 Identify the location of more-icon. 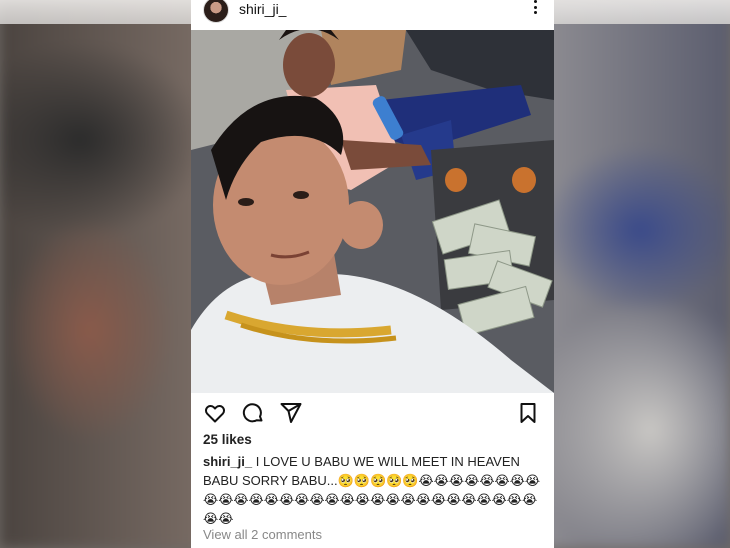
(536, 8).